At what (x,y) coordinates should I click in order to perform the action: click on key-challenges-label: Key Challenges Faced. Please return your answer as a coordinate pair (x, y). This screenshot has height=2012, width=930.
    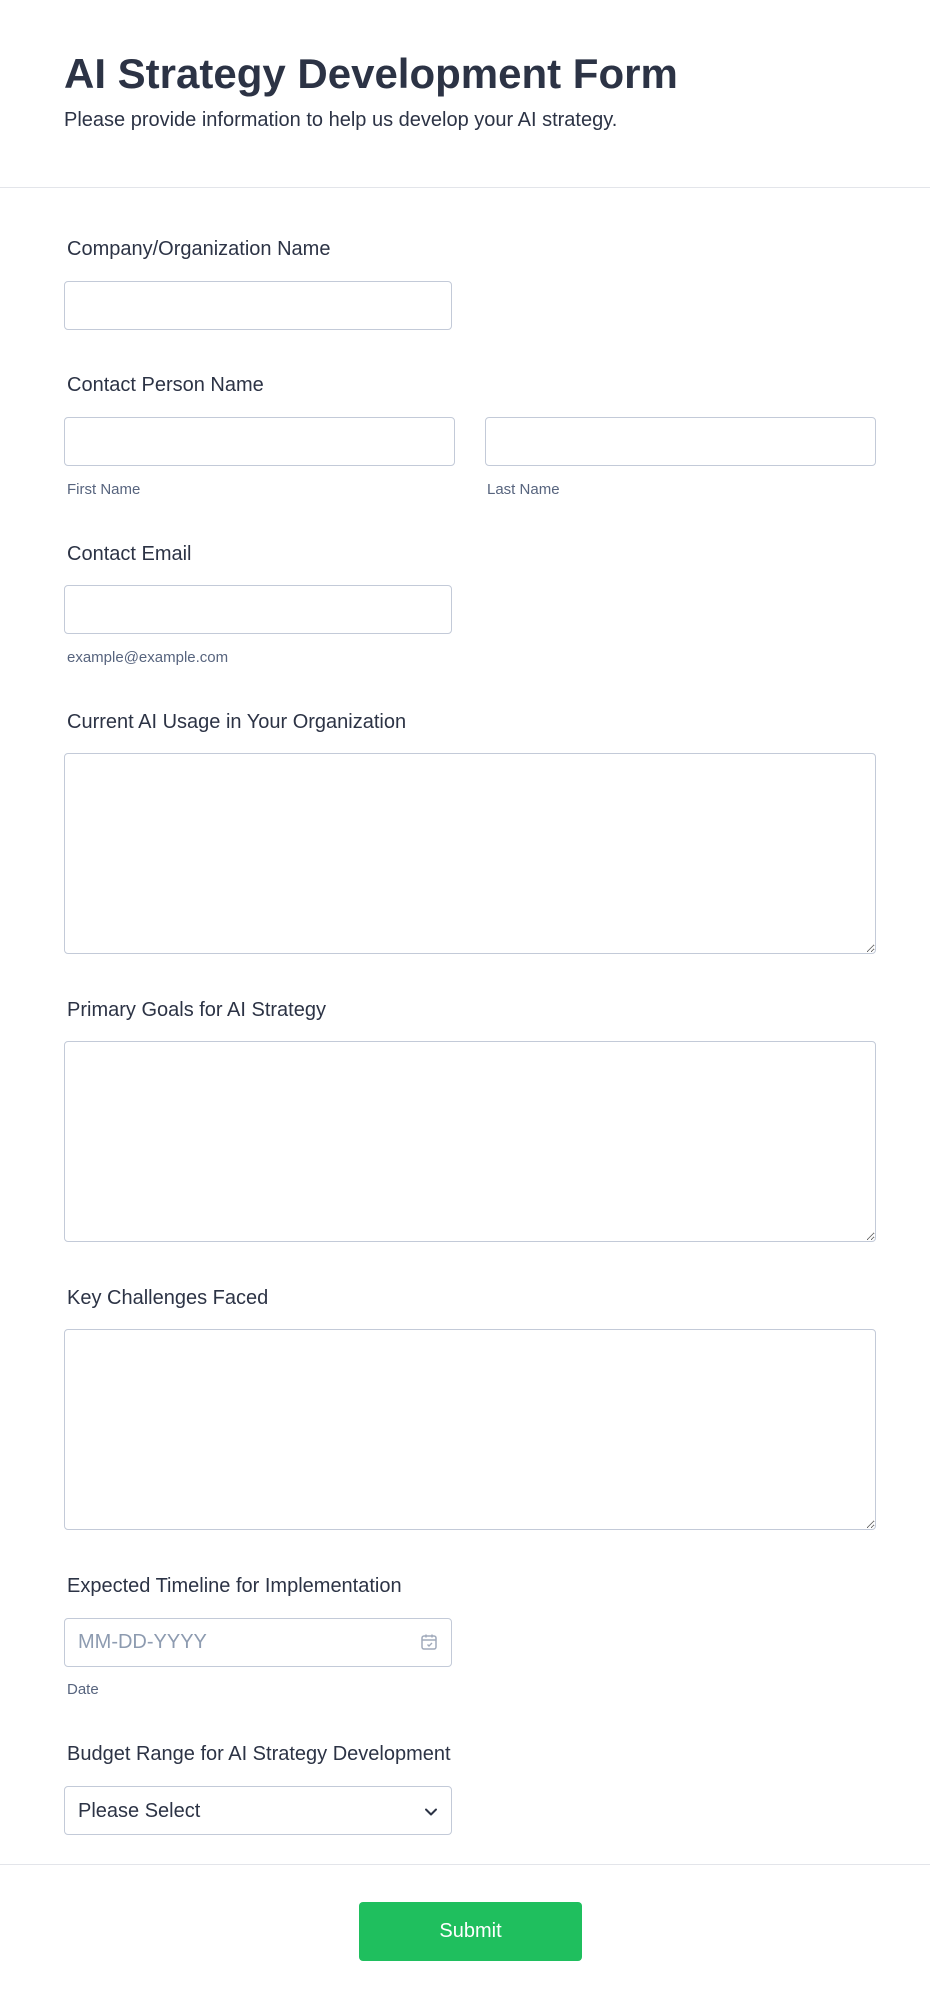
    Looking at the image, I should click on (168, 1298).